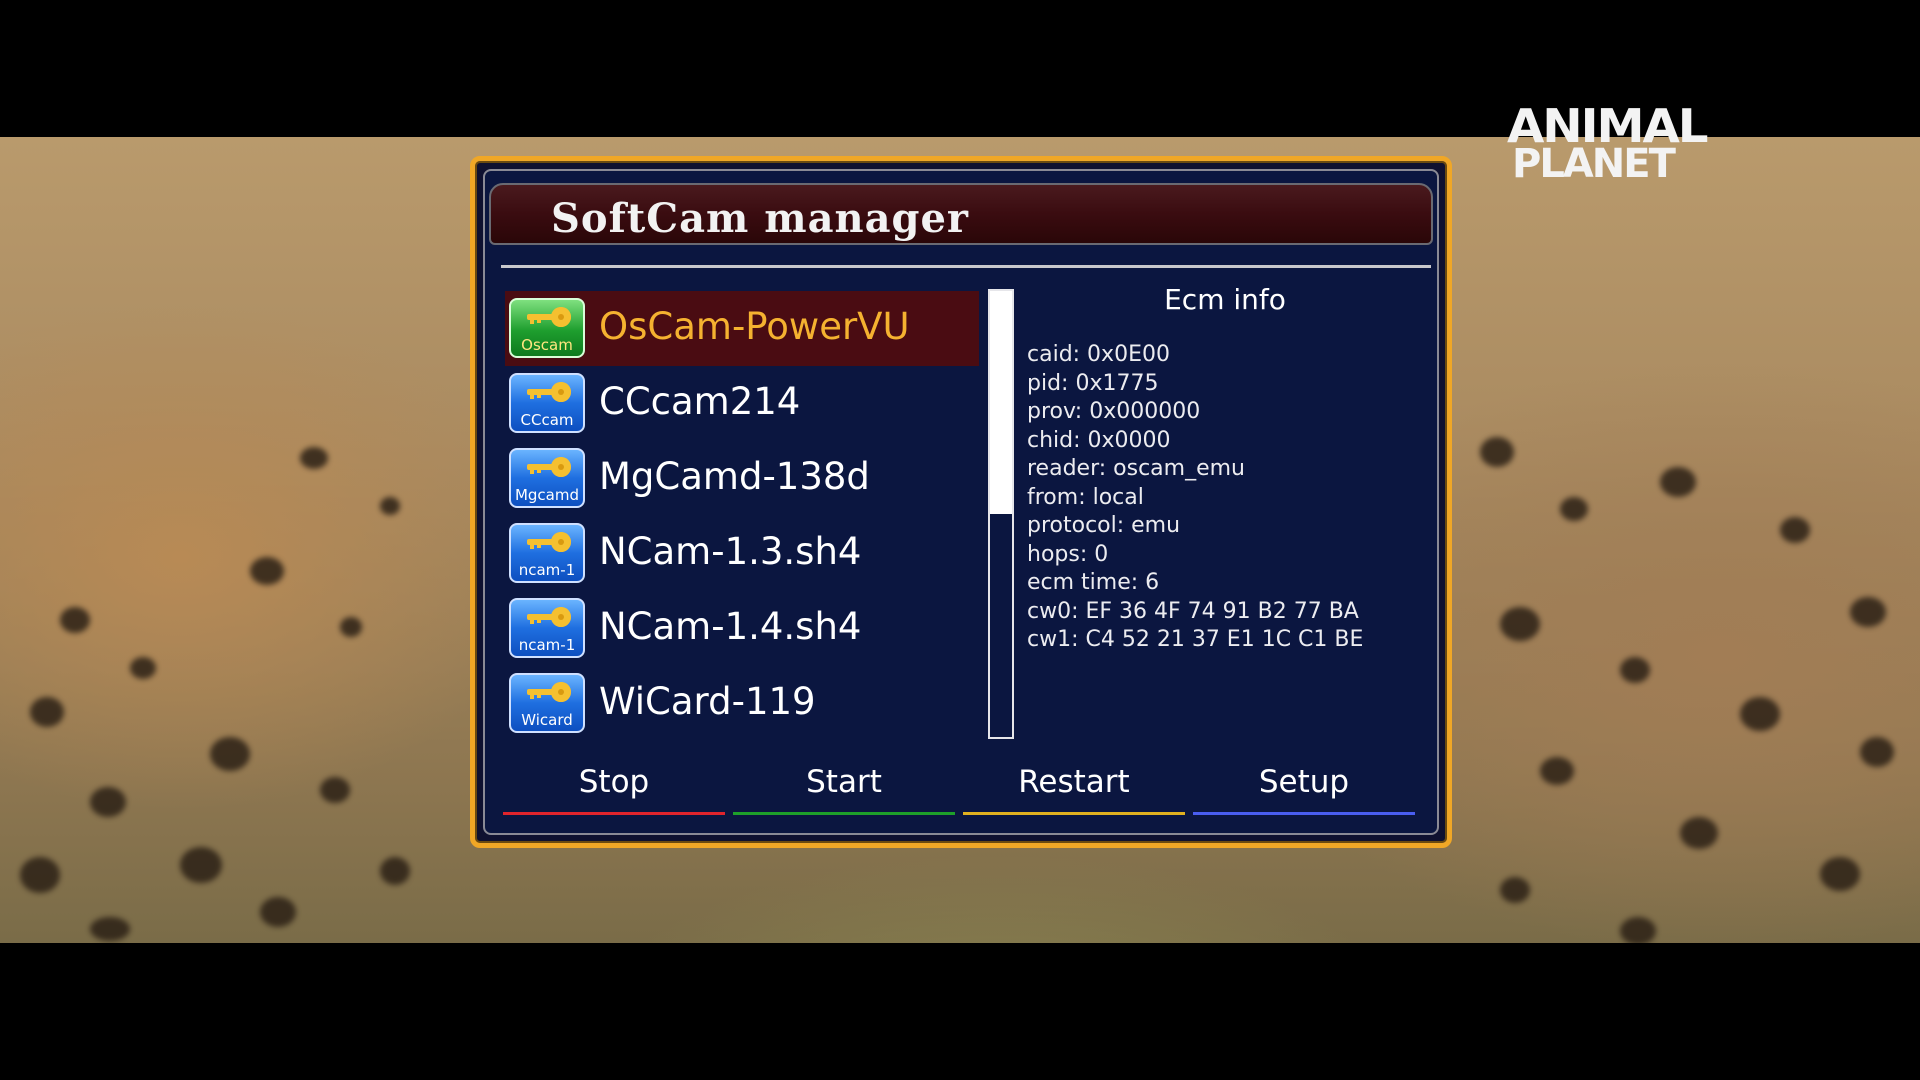 Image resolution: width=1920 pixels, height=1080 pixels. Describe the element at coordinates (1195, 639) in the screenshot. I see `ecm-cw1: cw1: C4 52 21 37 E1 1C C1 BE` at that location.